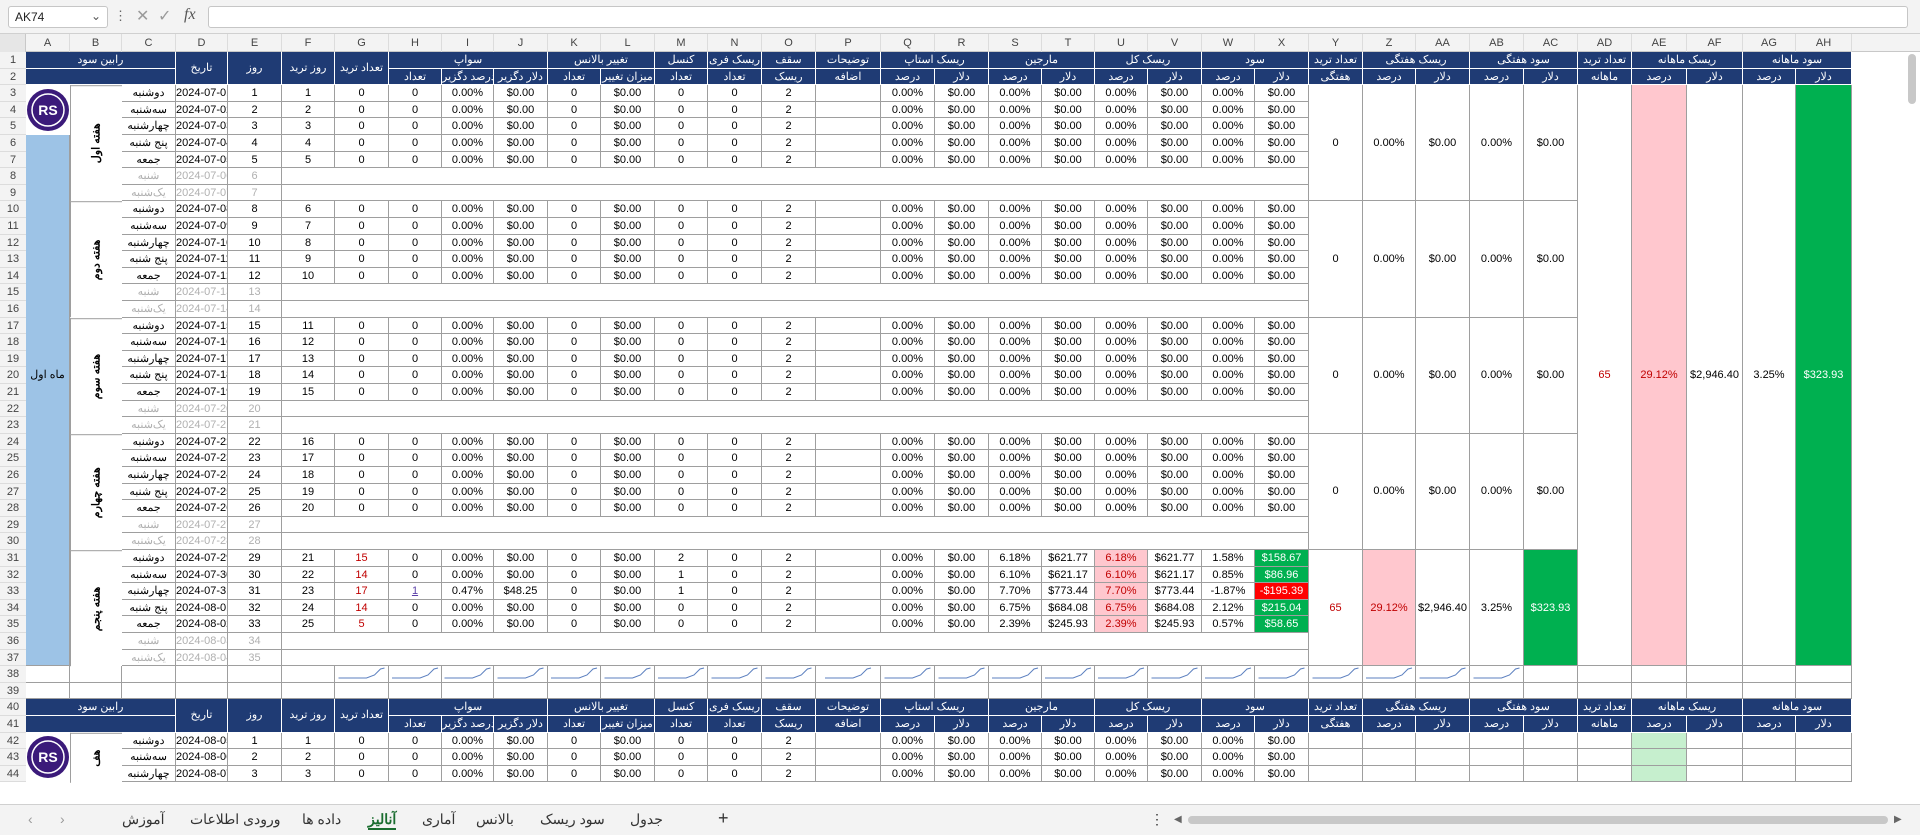 The height and width of the screenshot is (835, 1920). Describe the element at coordinates (308, 375) in the screenshot. I see `trade-day-cell: 14` at that location.